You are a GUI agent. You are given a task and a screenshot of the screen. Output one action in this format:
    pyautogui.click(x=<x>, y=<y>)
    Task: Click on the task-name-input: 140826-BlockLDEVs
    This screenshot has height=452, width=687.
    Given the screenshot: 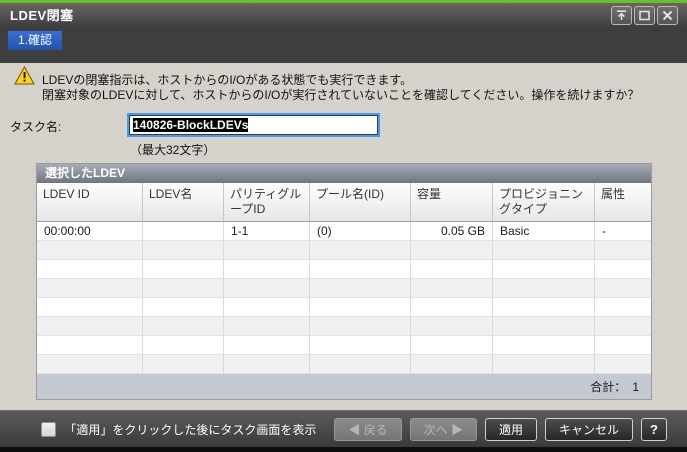 What is the action you would take?
    pyautogui.click(x=253, y=125)
    